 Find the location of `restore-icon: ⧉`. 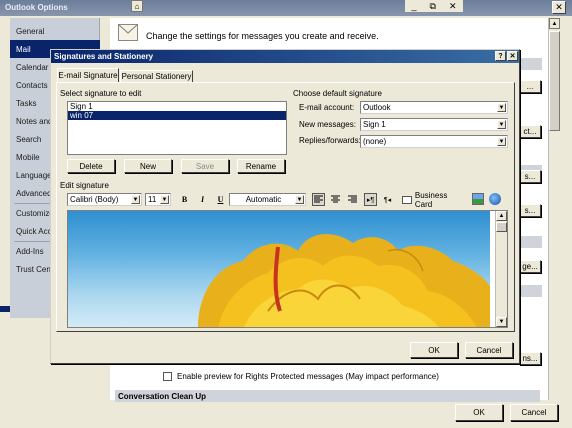

restore-icon: ⧉ is located at coordinates (433, 6).